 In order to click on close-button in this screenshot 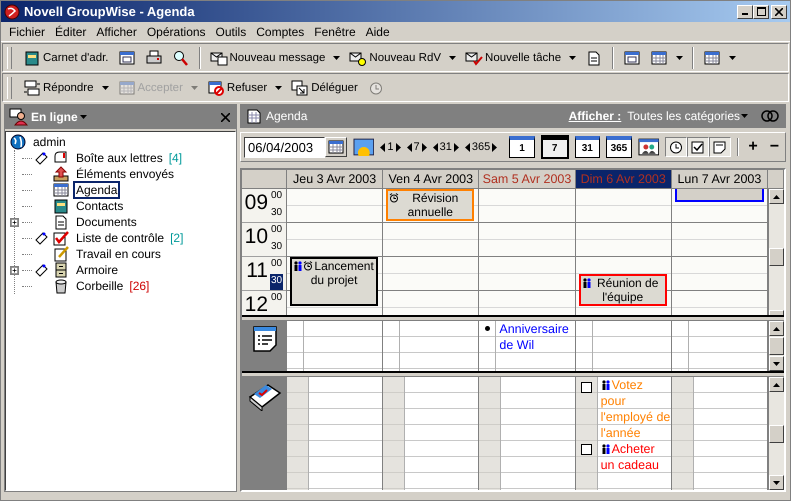, I will do `click(779, 11)`.